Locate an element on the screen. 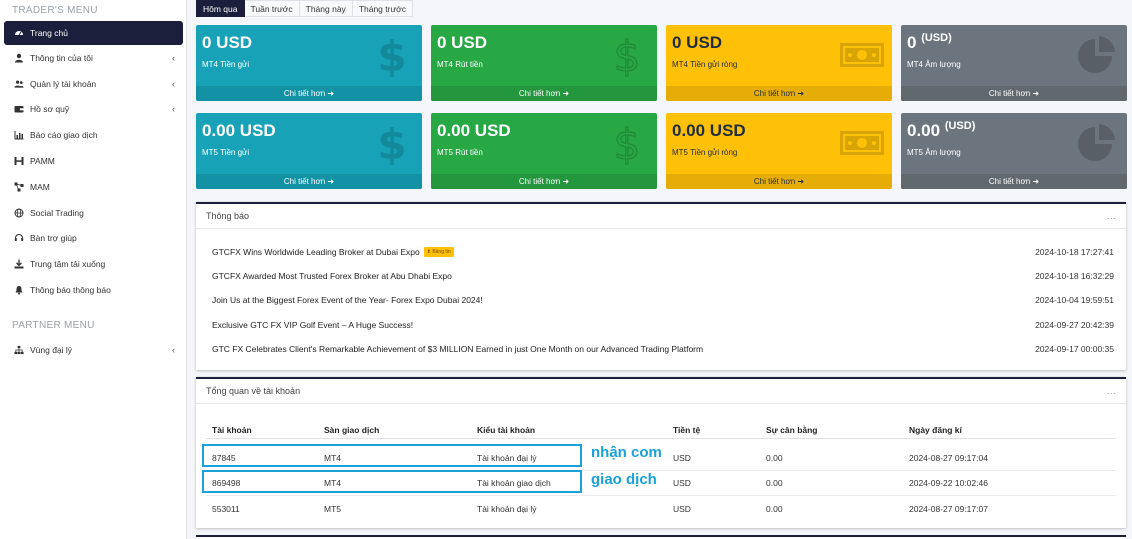 The width and height of the screenshot is (1132, 539). money-bill-icon is located at coordinates (862, 143).